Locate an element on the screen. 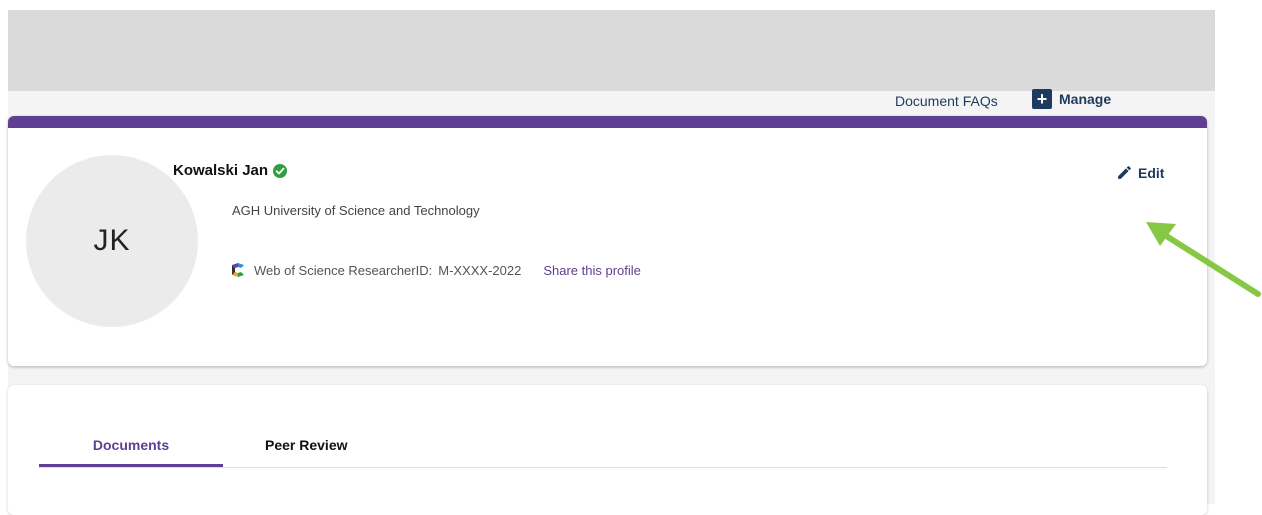 The height and width of the screenshot is (515, 1262). web-of-science-logo-icon is located at coordinates (238, 270).